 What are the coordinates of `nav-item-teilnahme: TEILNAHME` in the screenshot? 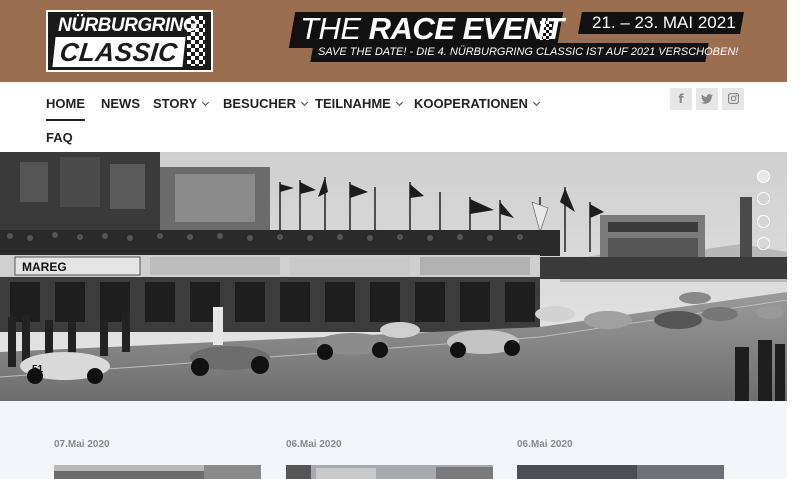 It's located at (359, 104).